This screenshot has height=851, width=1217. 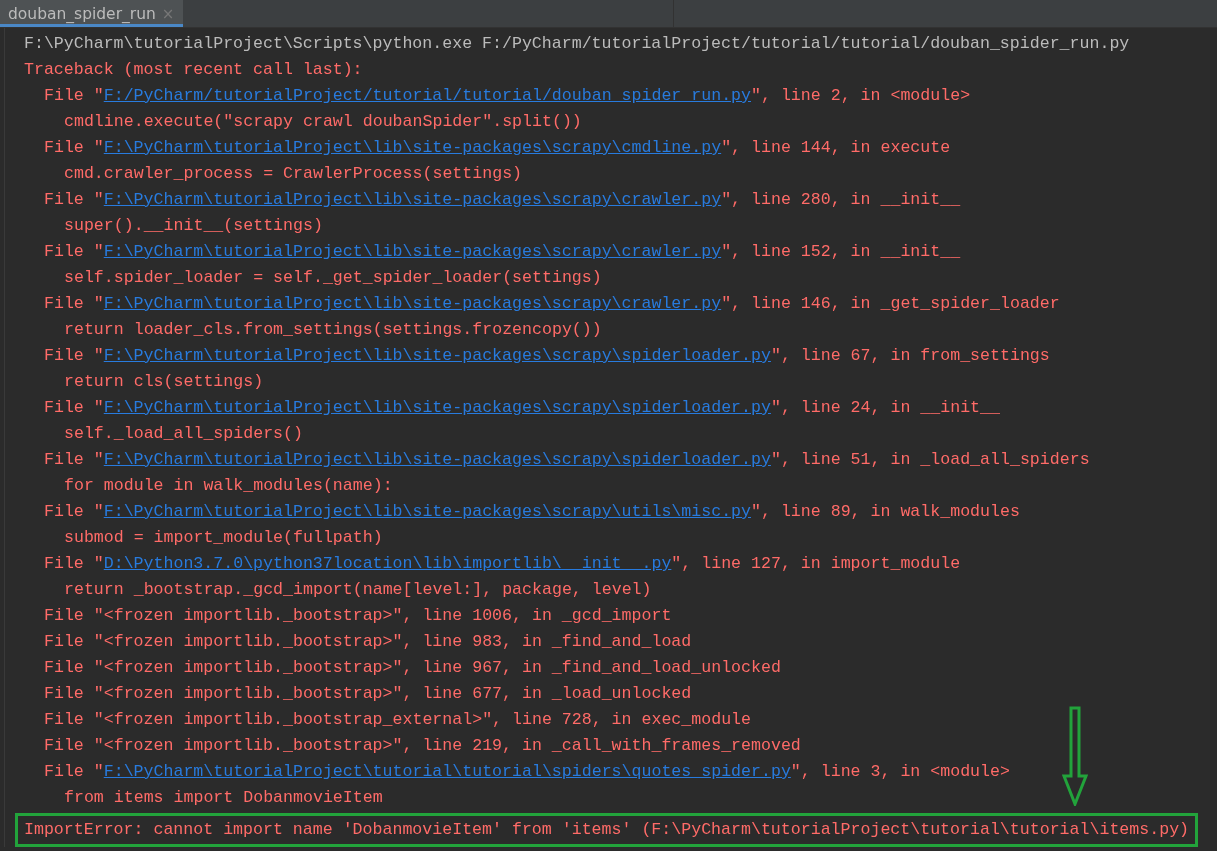 I want to click on traceback-frame-location: ", line 2, in <module>, so click(x=861, y=96).